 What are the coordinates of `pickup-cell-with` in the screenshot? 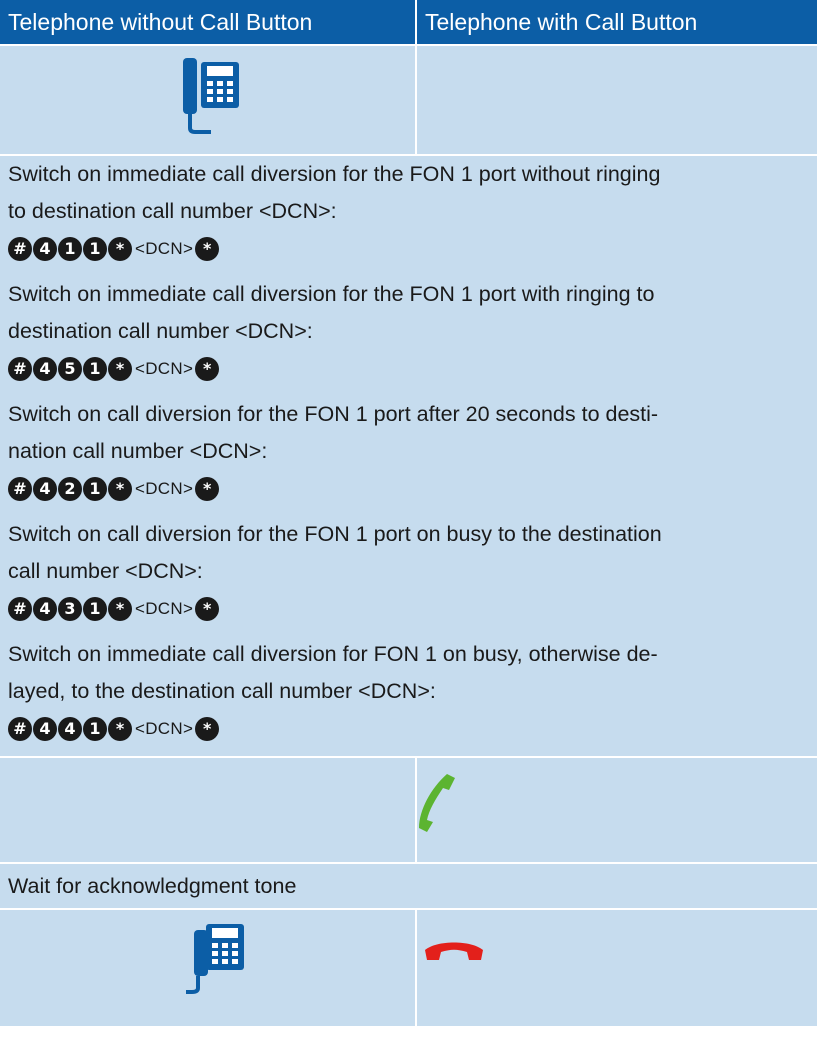 It's located at (616, 100).